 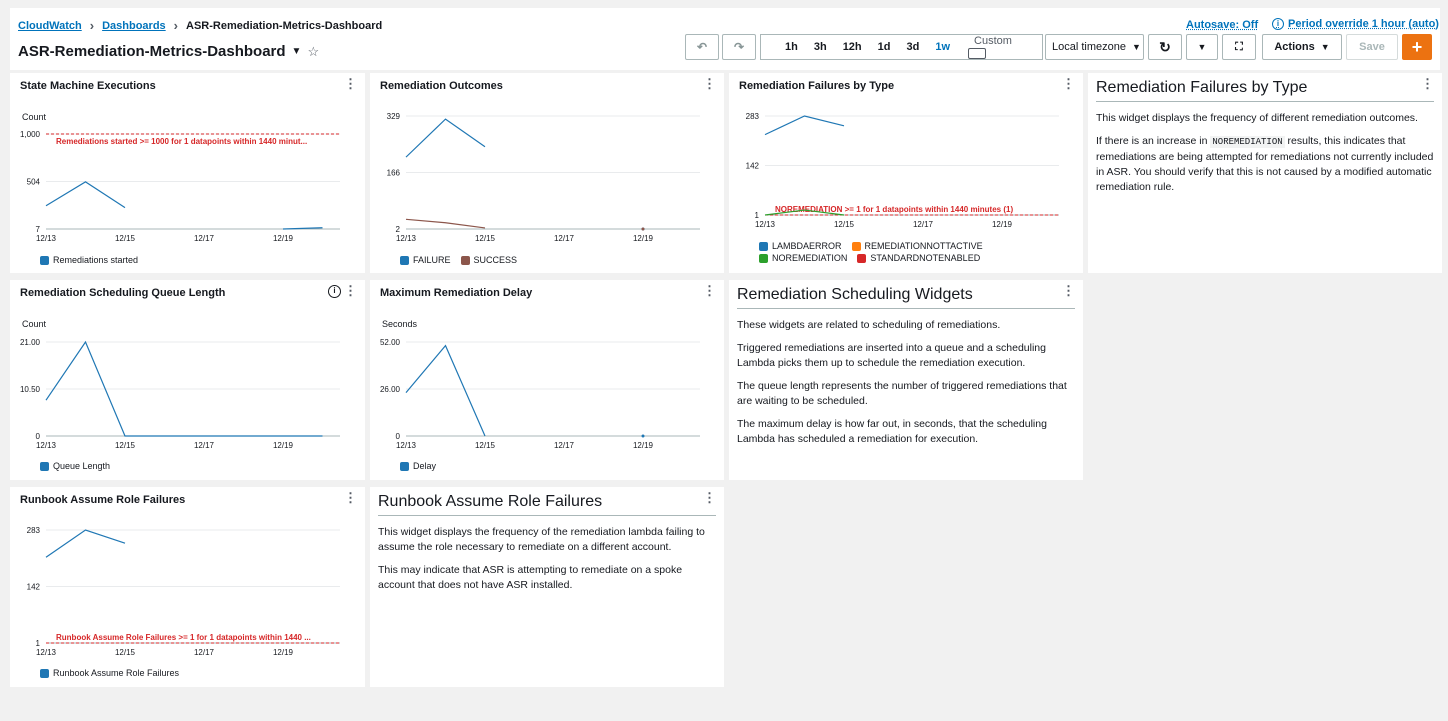 I want to click on redo-button: ↷, so click(x=739, y=47).